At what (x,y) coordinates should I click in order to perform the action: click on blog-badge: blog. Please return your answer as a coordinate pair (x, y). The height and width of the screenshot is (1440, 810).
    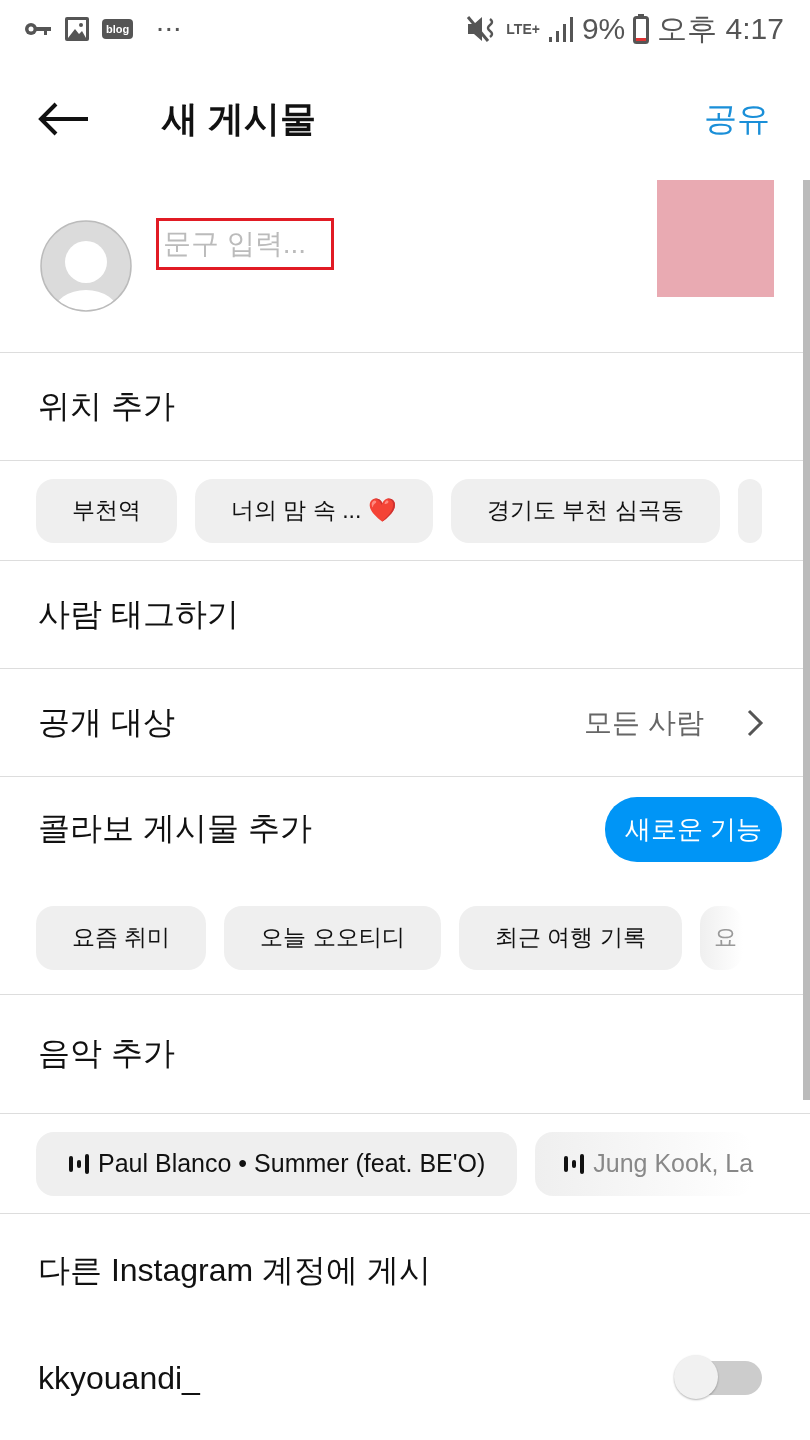
    Looking at the image, I should click on (118, 29).